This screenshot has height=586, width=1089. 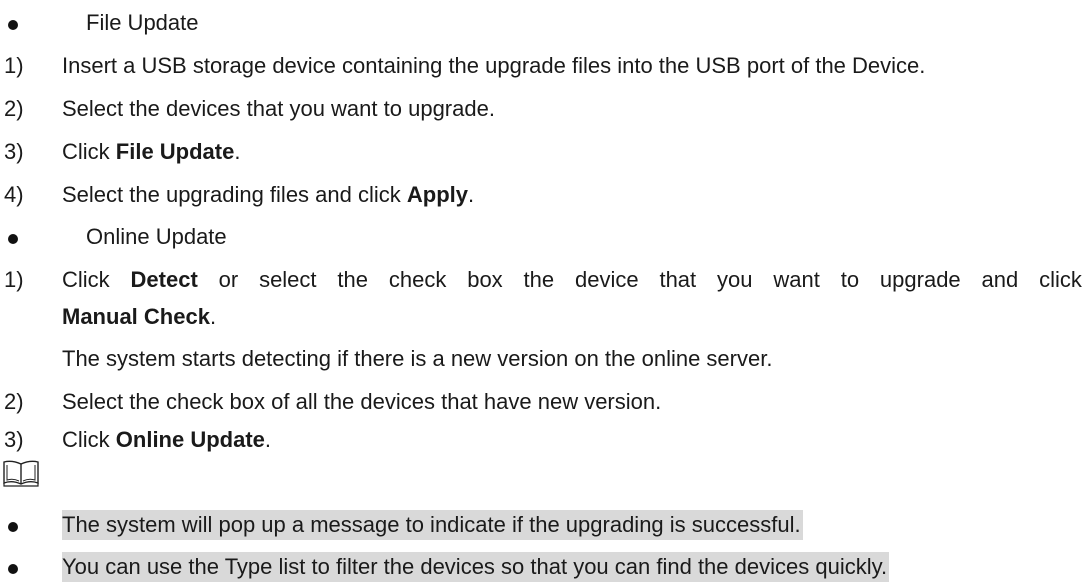 I want to click on ui-term: Apply, so click(x=437, y=194).